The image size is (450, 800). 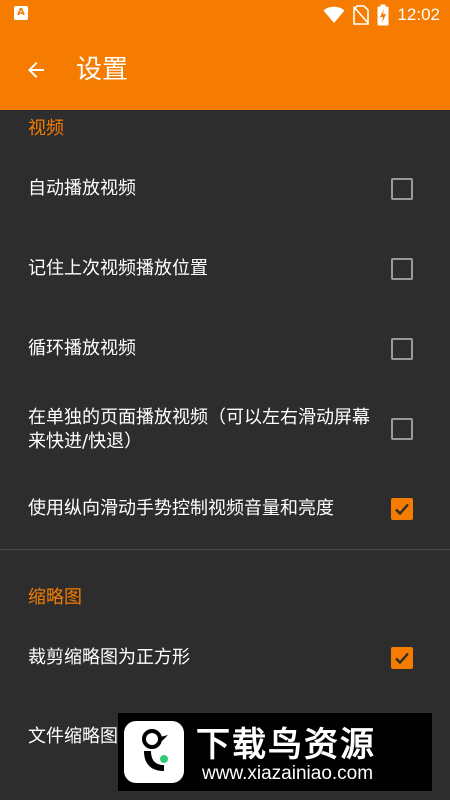 I want to click on arrow-left-icon, so click(x=36, y=70).